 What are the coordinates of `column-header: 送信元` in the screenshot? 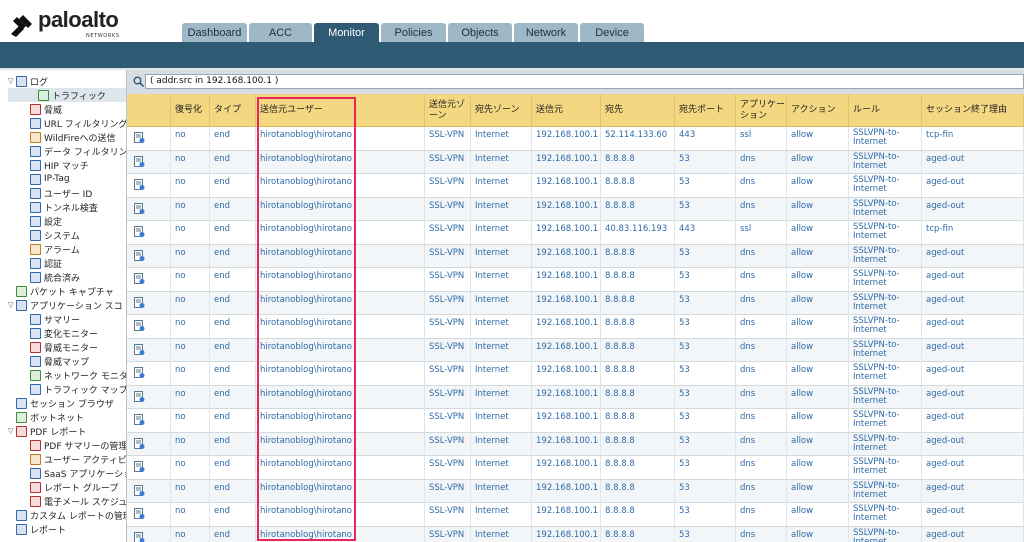 It's located at (566, 110).